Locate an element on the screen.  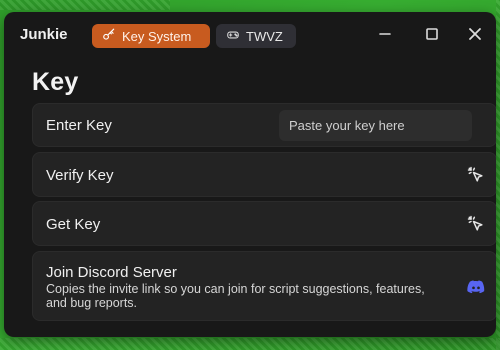
tab-twvz: TWVZ is located at coordinates (256, 36).